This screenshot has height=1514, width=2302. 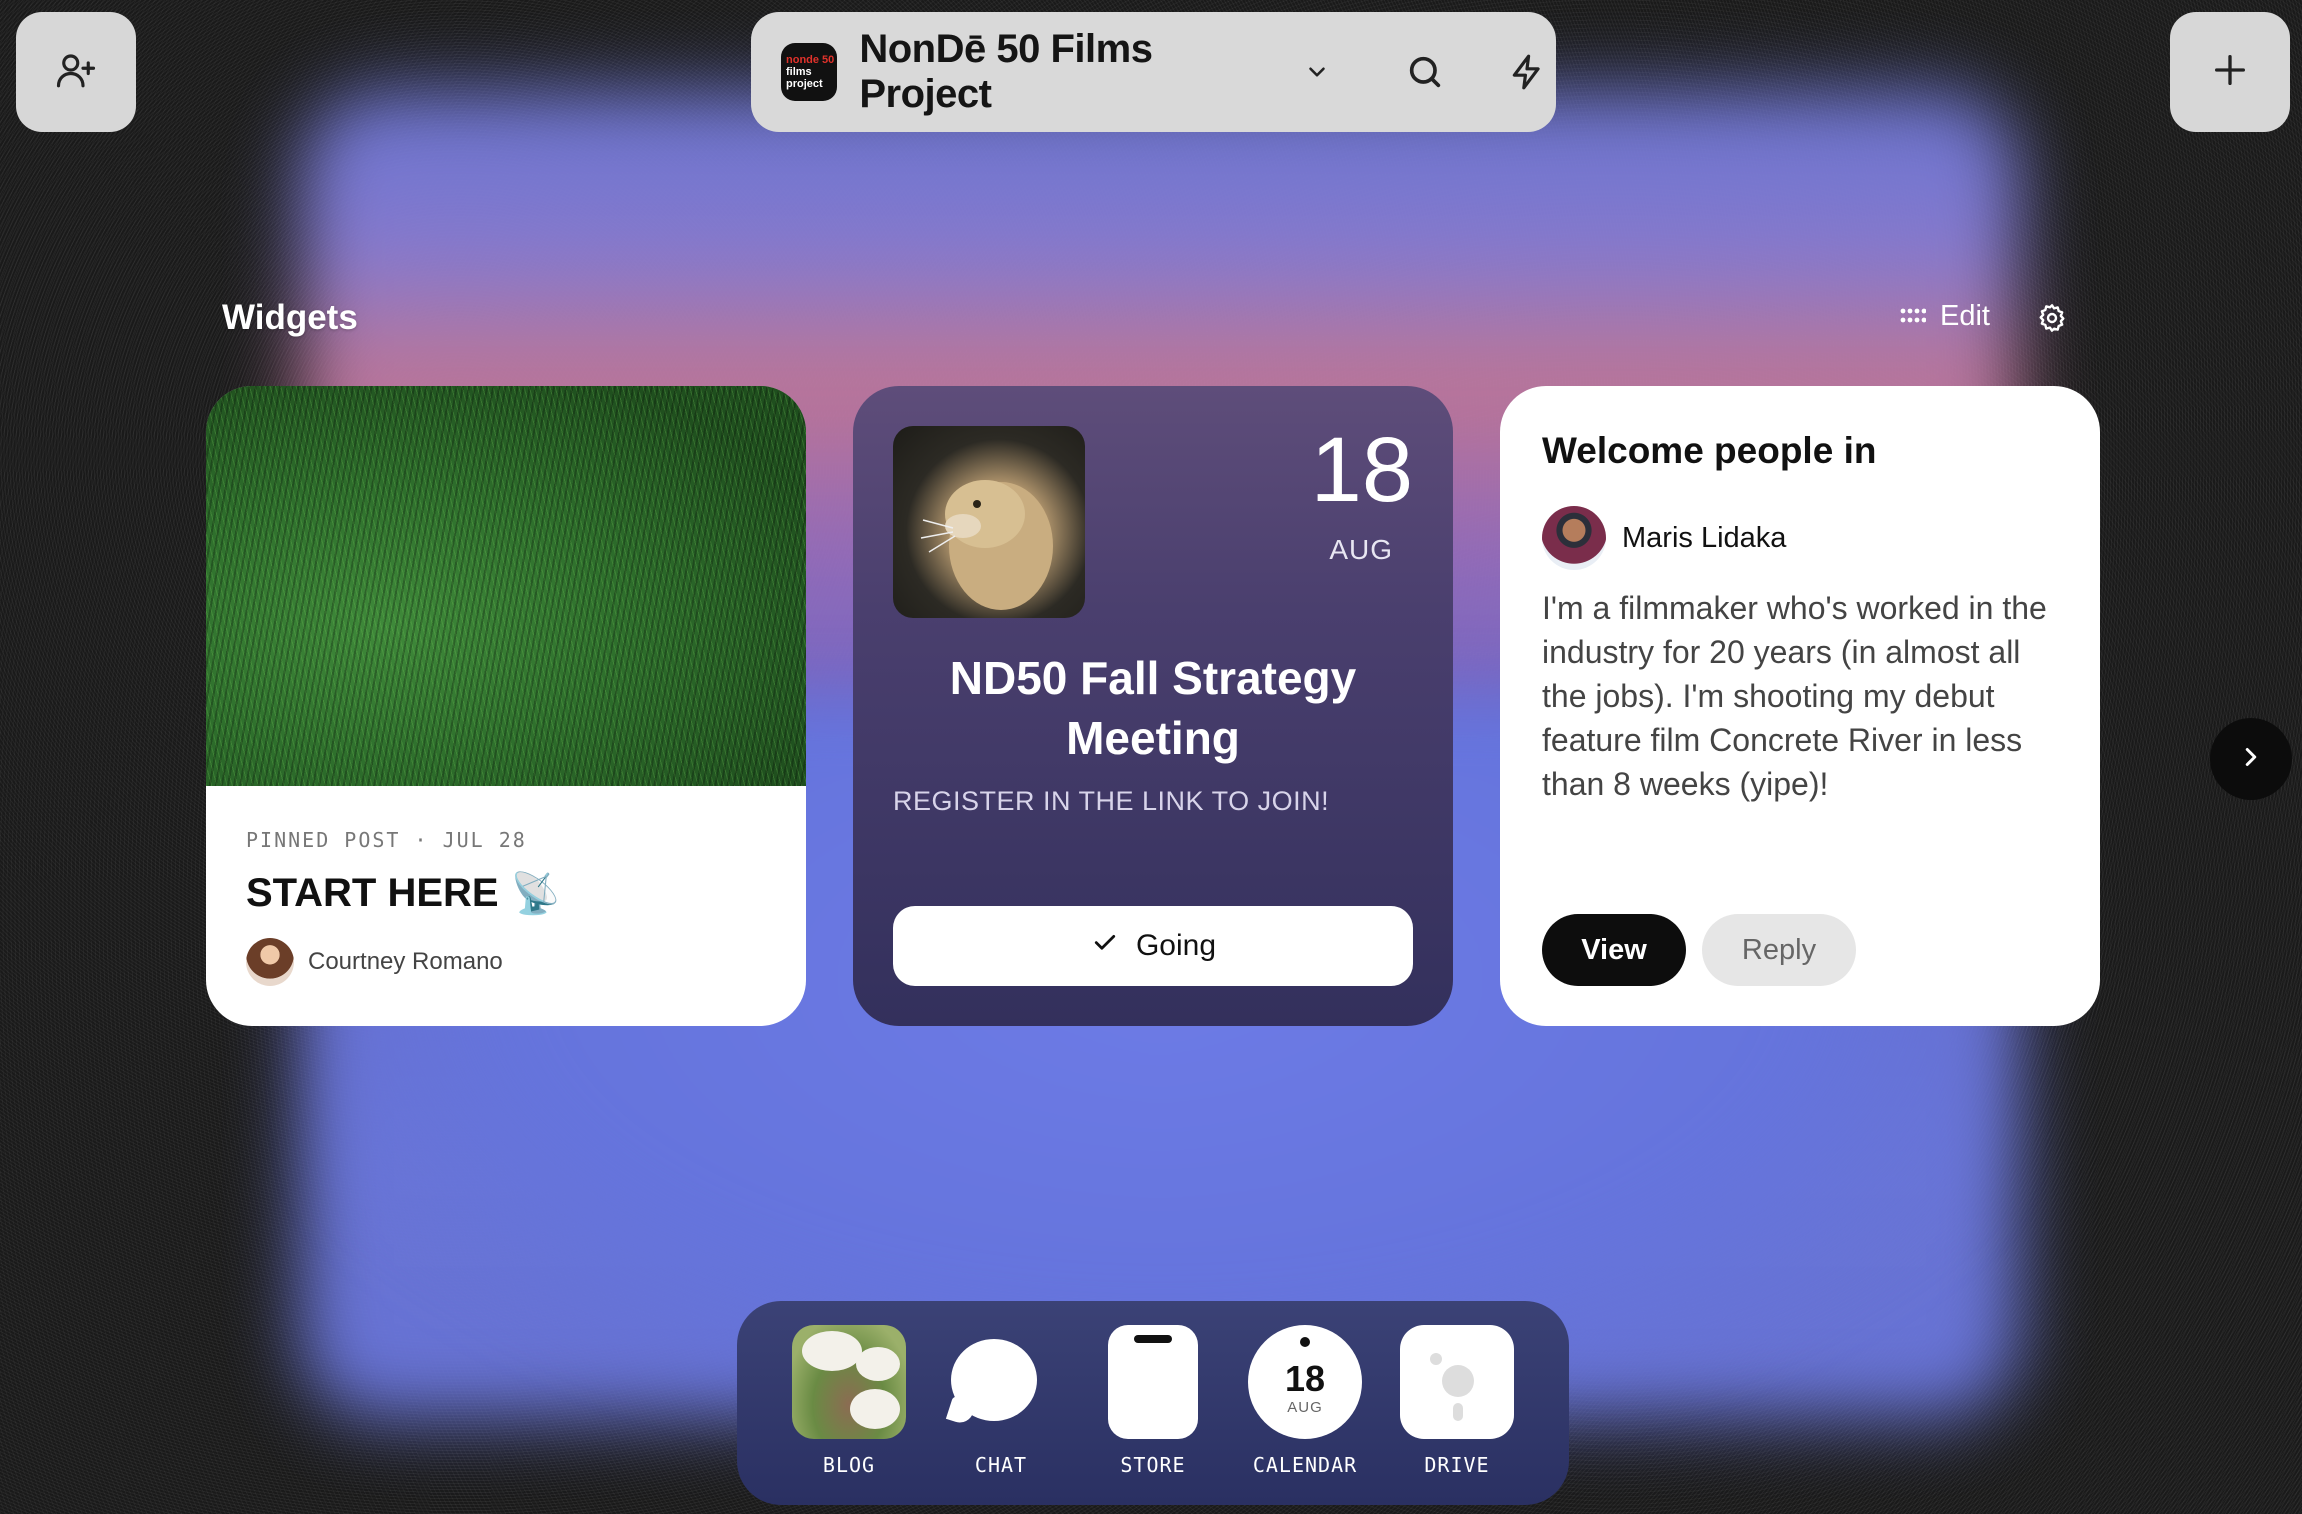 I want to click on author-name: Courtney Romano, so click(x=405, y=961).